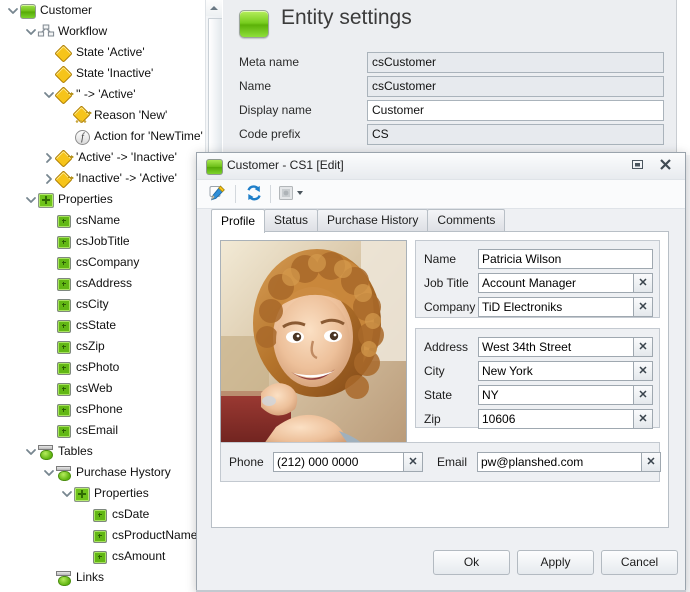 The image size is (690, 592). Describe the element at coordinates (270, 134) in the screenshot. I see `entity-field-label: Code prefix` at that location.